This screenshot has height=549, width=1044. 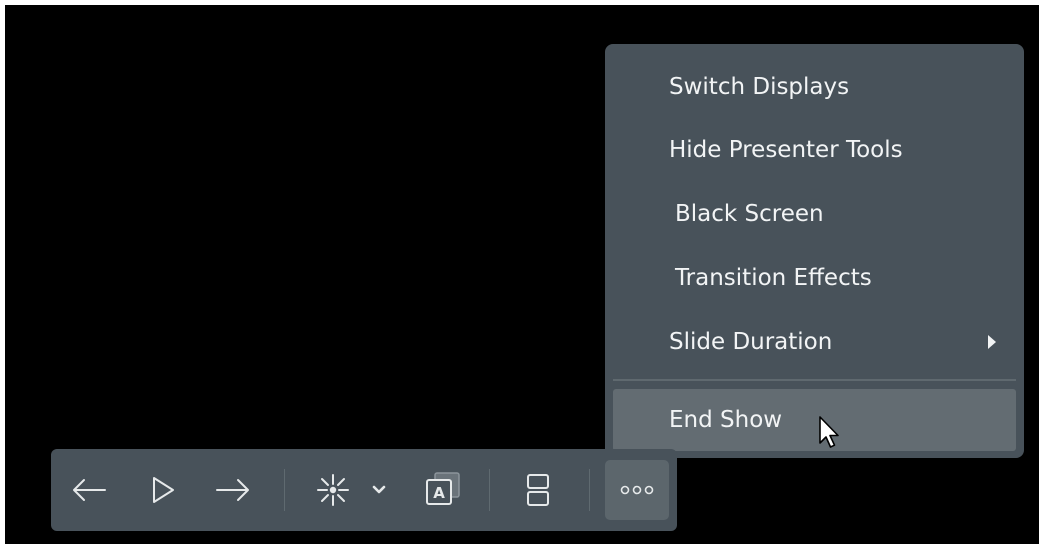 I want to click on play-button, so click(x=163, y=490).